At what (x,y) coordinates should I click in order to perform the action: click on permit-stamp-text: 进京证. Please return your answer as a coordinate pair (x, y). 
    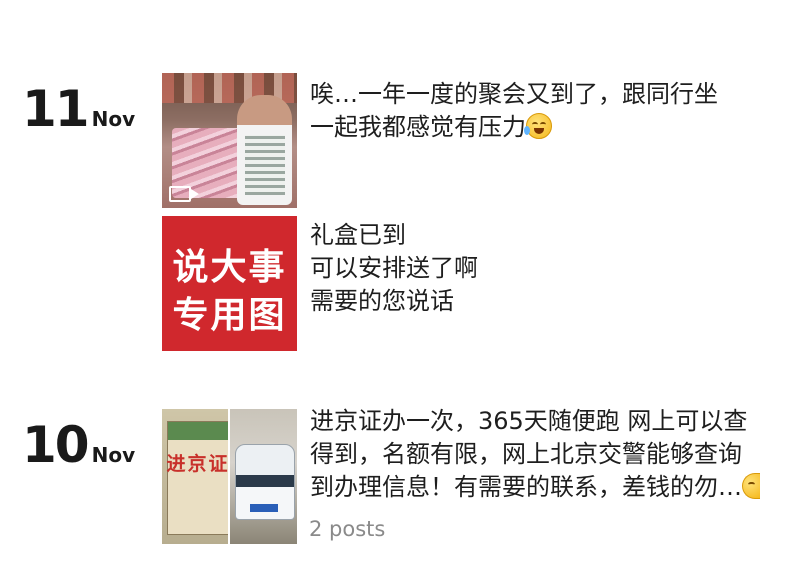
    Looking at the image, I should click on (197, 464).